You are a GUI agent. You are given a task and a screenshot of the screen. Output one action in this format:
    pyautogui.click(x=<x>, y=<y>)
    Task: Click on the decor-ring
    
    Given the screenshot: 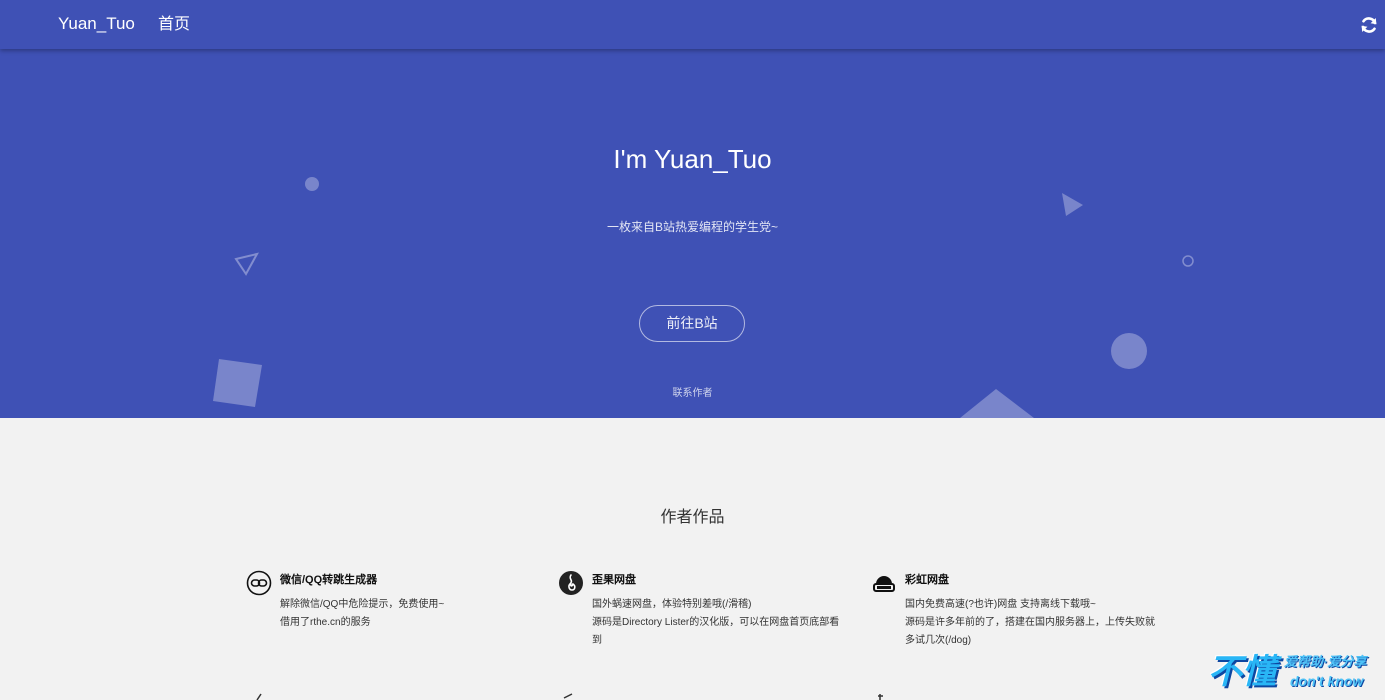 What is the action you would take?
    pyautogui.click(x=1188, y=261)
    